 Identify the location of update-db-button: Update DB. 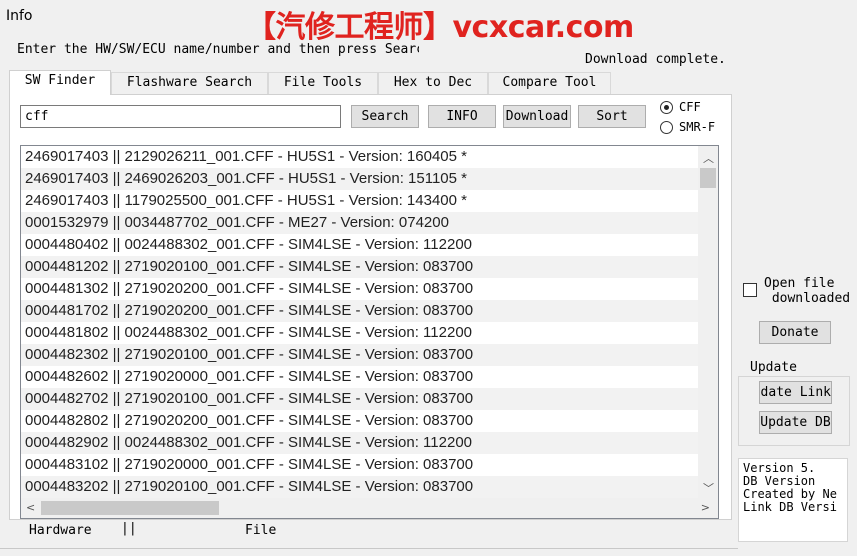
(795, 422).